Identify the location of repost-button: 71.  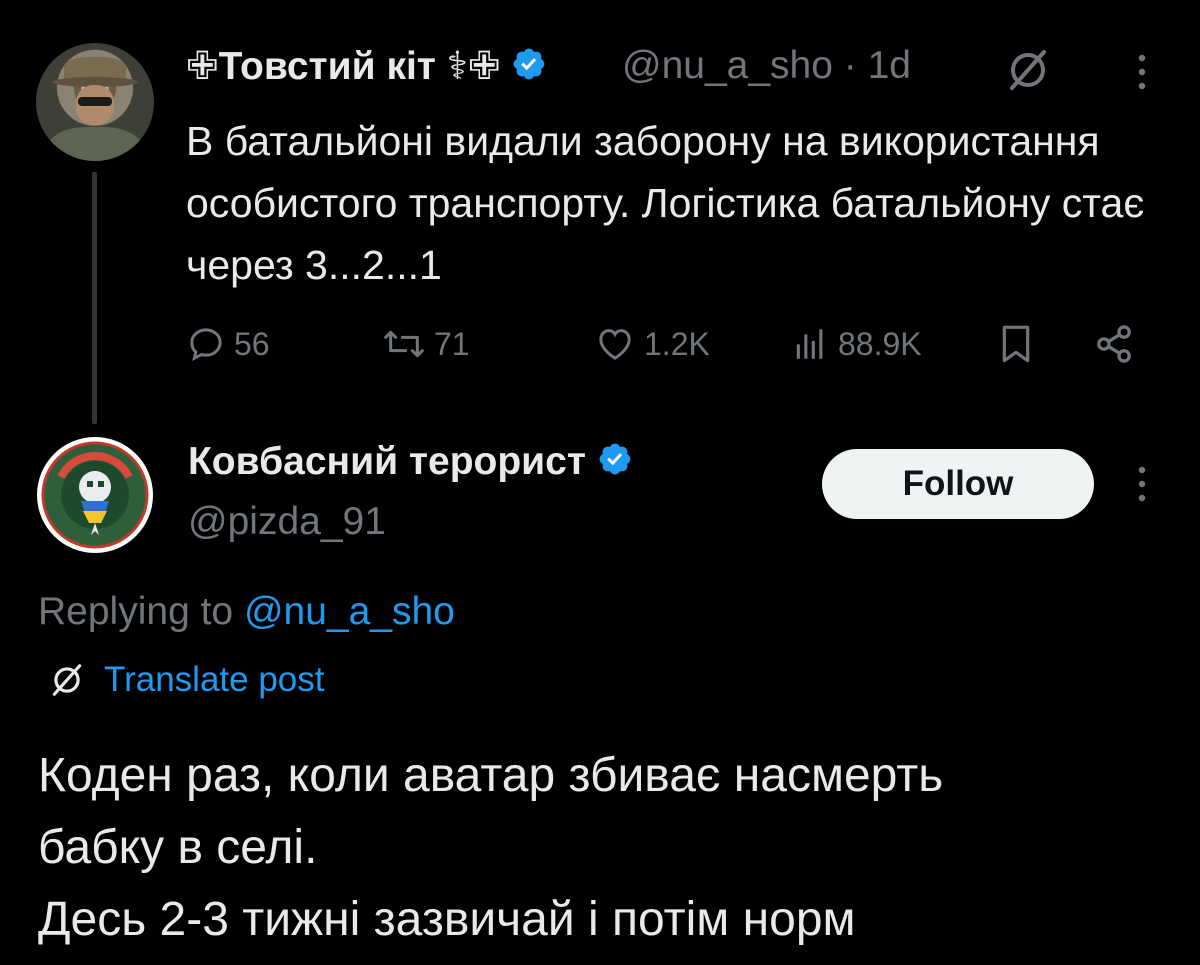
(426, 344).